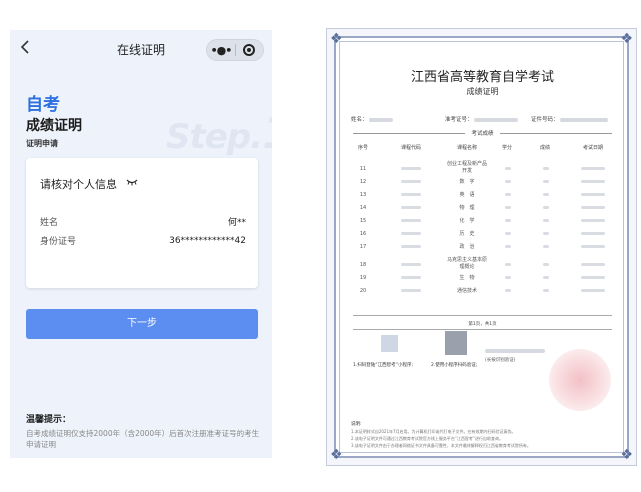 This screenshot has height=492, width=641. I want to click on close-capsule-button, so click(249, 50).